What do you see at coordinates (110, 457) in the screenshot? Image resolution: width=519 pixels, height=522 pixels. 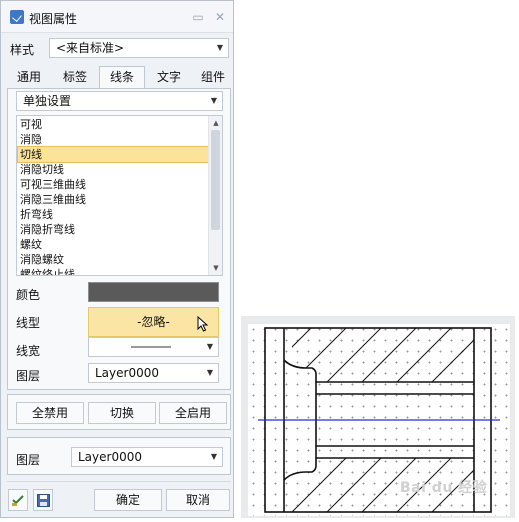 I see `layer-group-value: Layer0000` at bounding box center [110, 457].